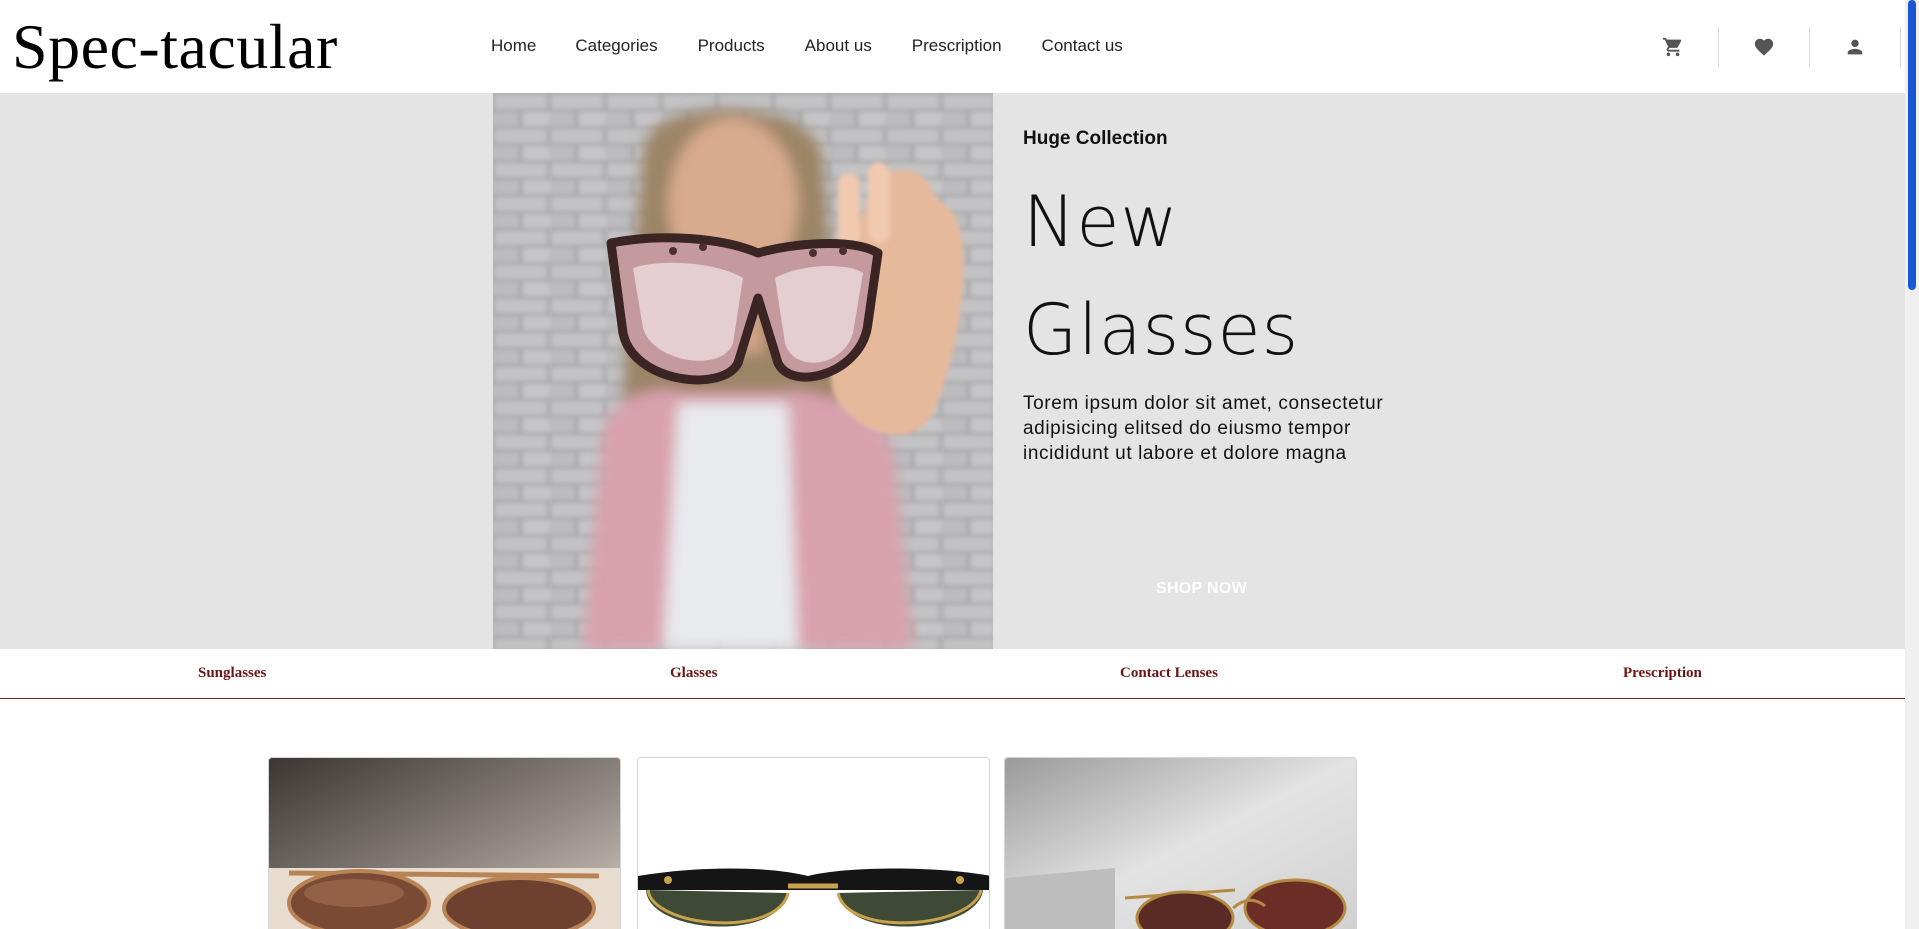  Describe the element at coordinates (1662, 673) in the screenshot. I see `category-prescription: Prescription` at that location.